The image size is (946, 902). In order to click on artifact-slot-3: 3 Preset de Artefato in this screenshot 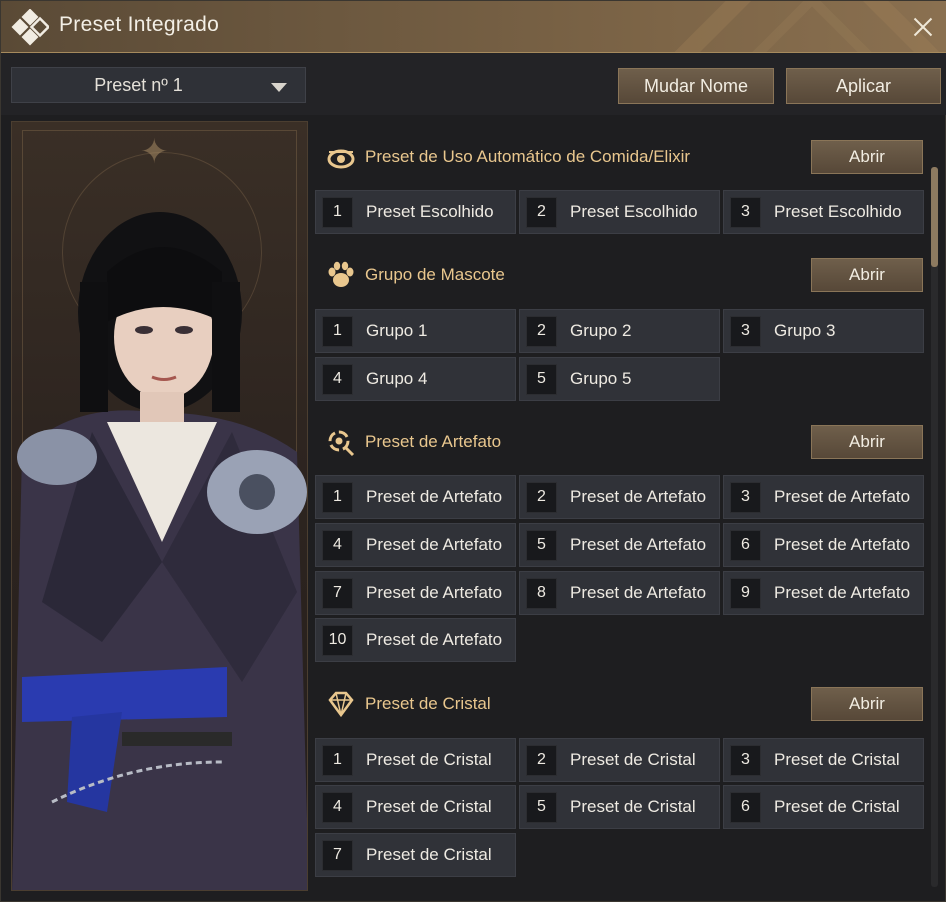, I will do `click(823, 497)`.